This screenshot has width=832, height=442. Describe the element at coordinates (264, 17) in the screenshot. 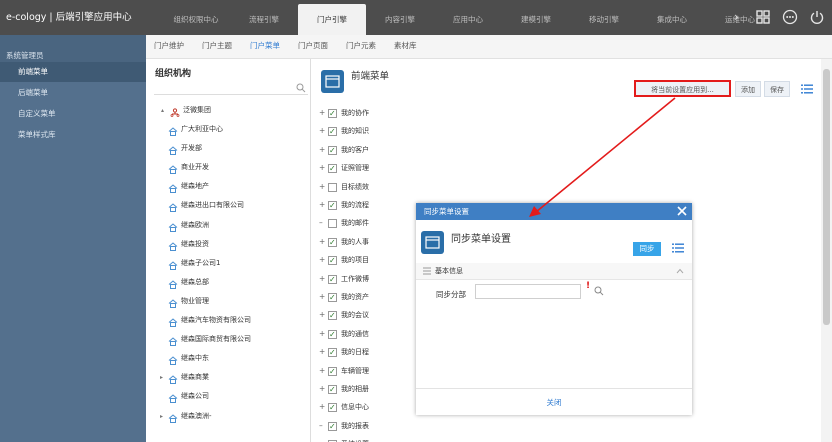

I see `top-tab-1: 流程引擎` at that location.